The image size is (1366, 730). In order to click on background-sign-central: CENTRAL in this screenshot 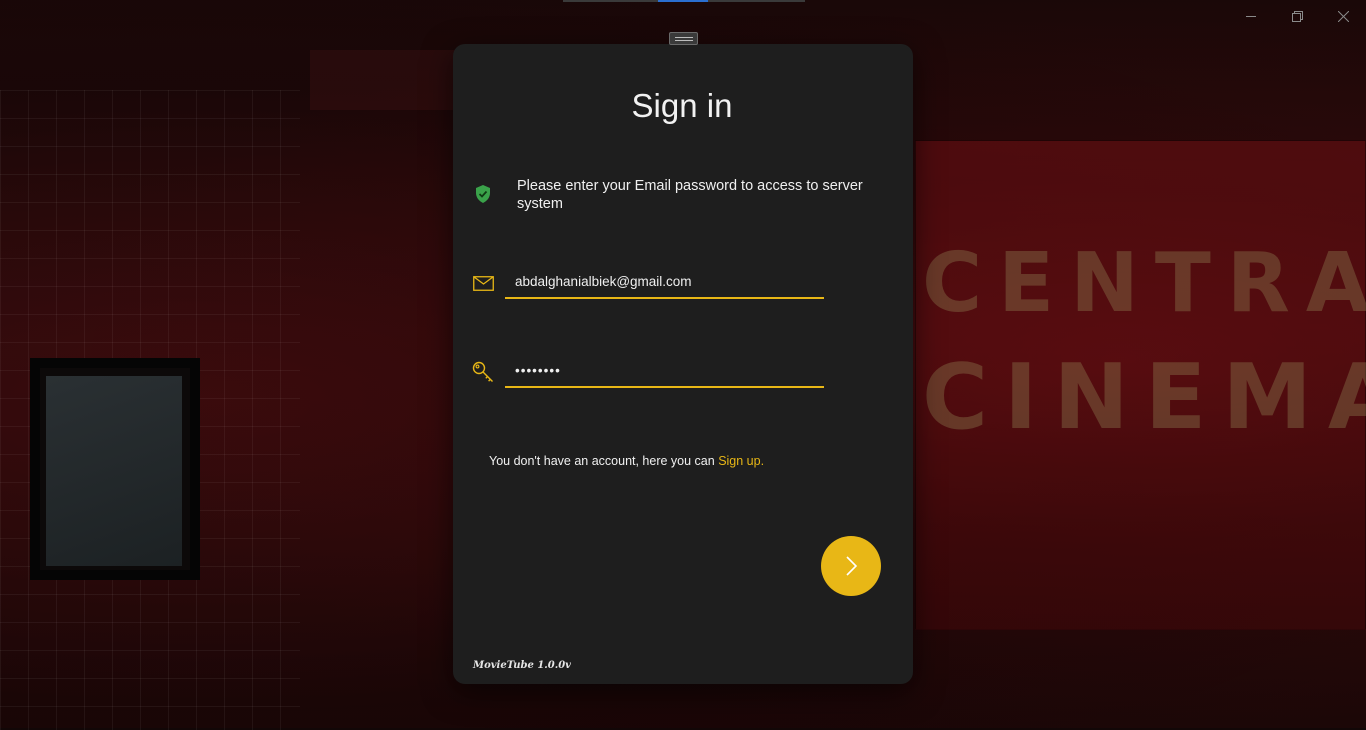, I will do `click(1144, 283)`.